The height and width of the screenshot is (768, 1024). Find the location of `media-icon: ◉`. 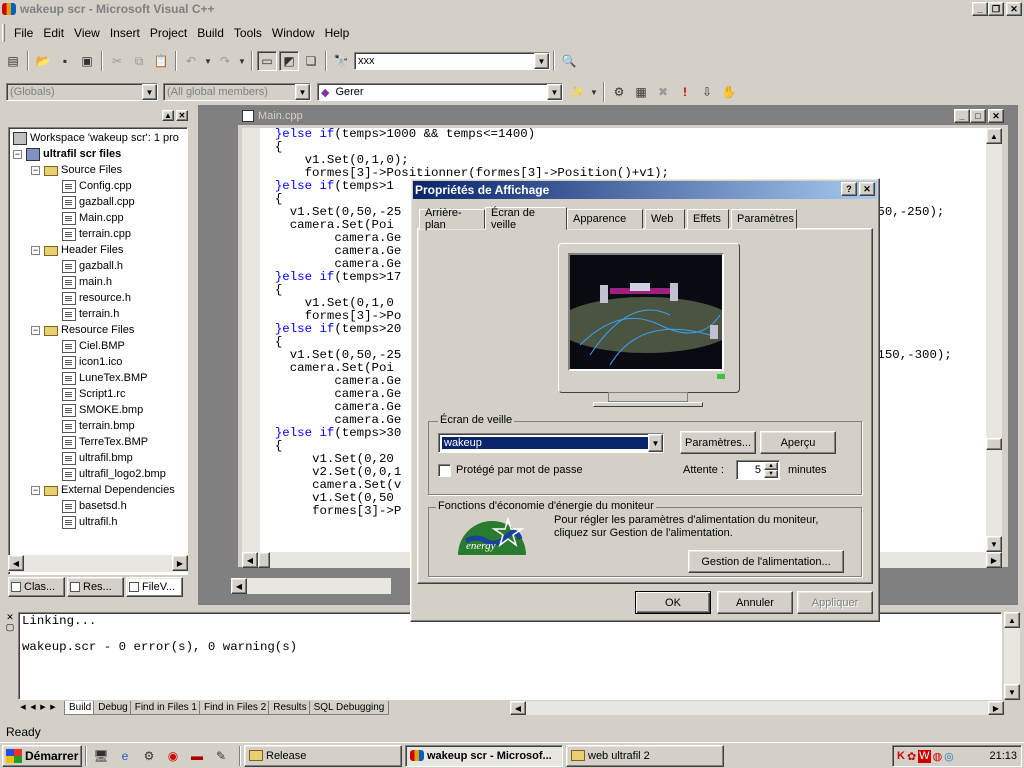

media-icon: ◉ is located at coordinates (173, 756).